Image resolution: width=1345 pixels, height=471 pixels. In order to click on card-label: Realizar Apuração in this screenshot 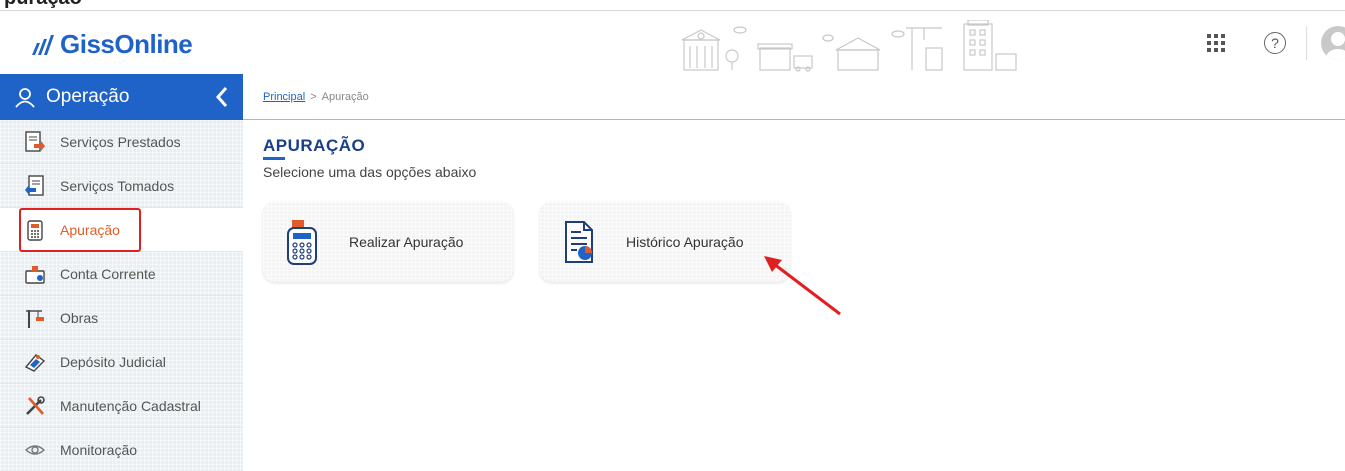, I will do `click(406, 242)`.